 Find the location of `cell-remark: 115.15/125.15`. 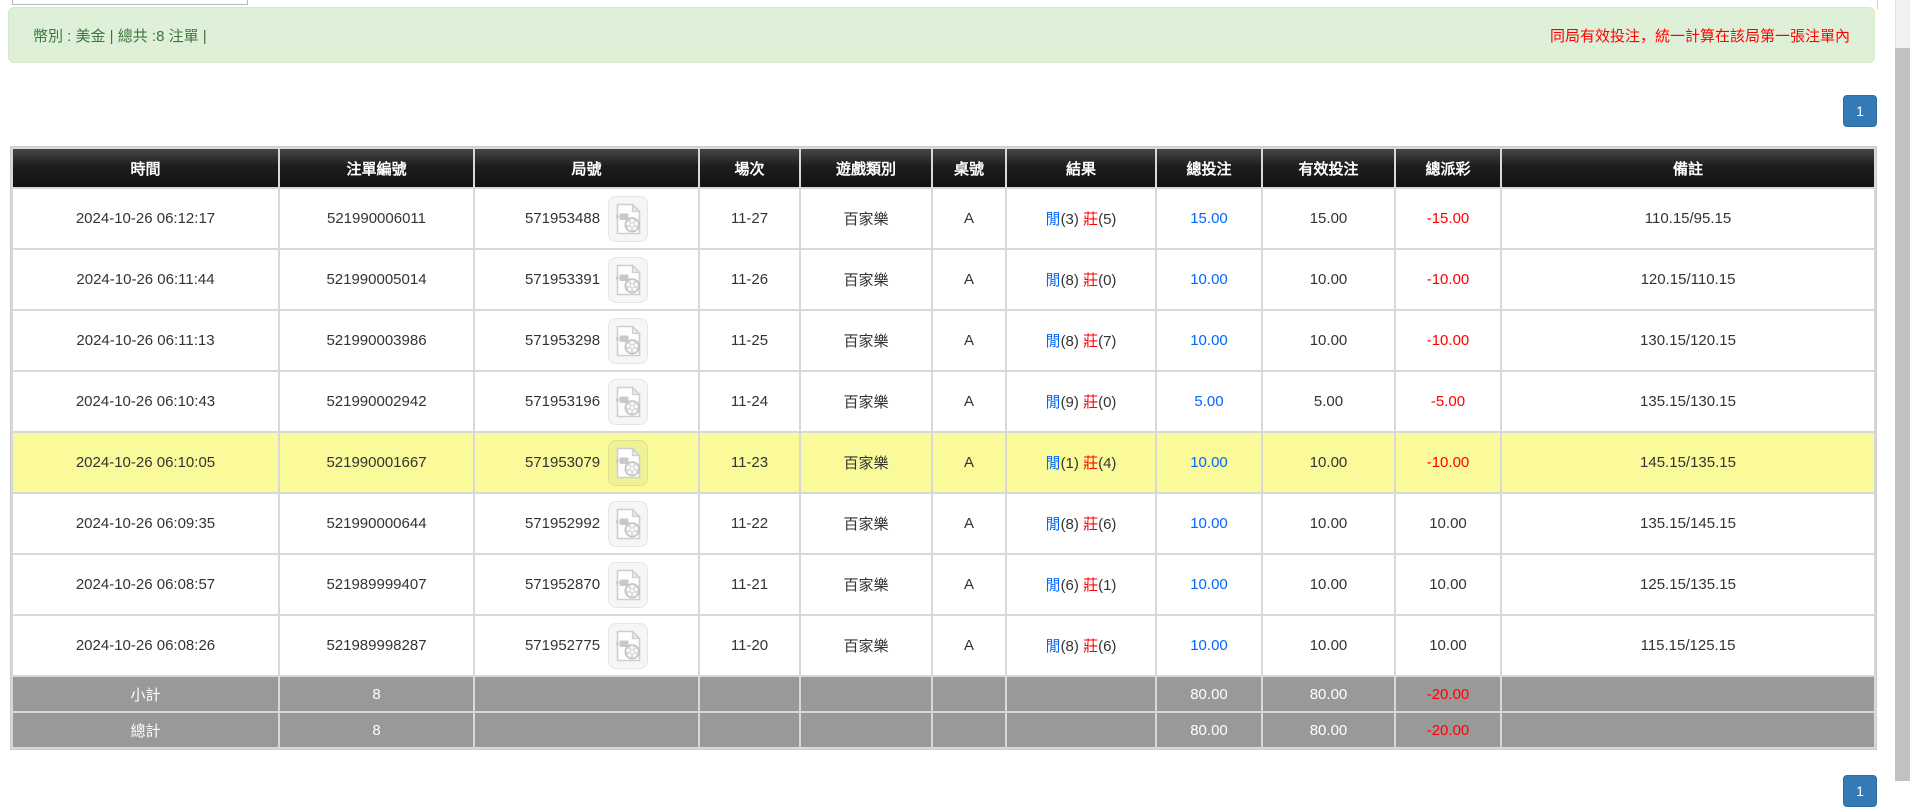

cell-remark: 115.15/125.15 is located at coordinates (1688, 645).